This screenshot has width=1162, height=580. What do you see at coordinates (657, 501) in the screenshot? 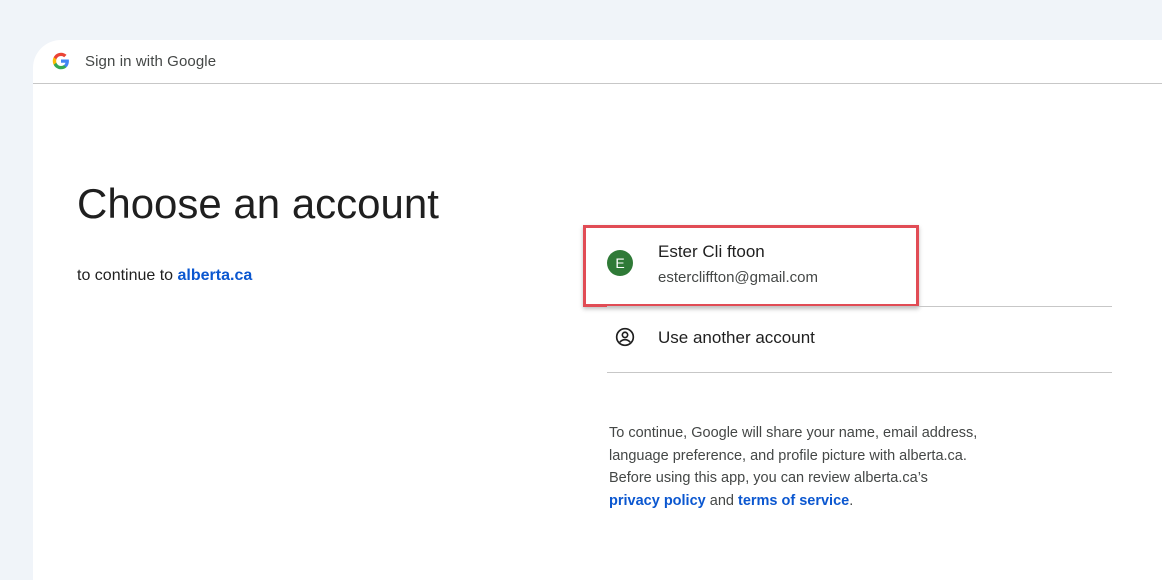
I see `privacy-policy-link: privacy policy` at bounding box center [657, 501].